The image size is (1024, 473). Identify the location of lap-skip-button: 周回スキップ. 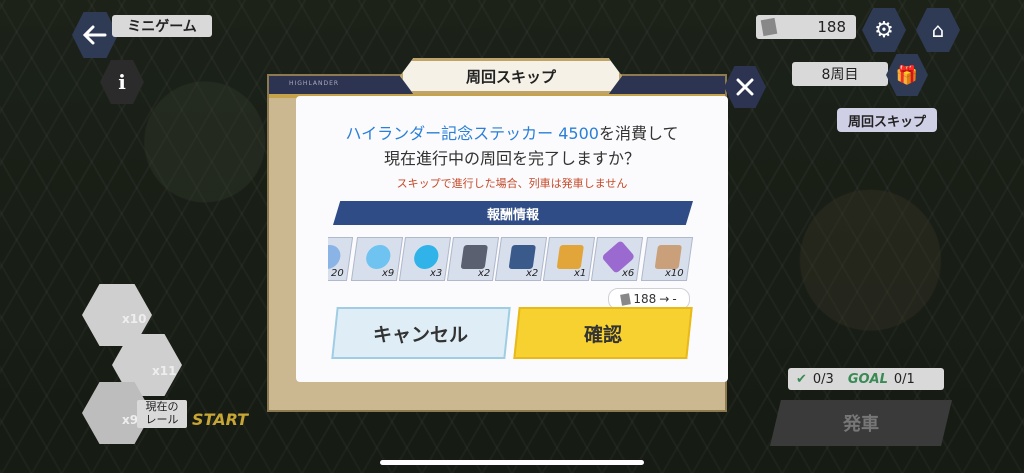
(887, 120).